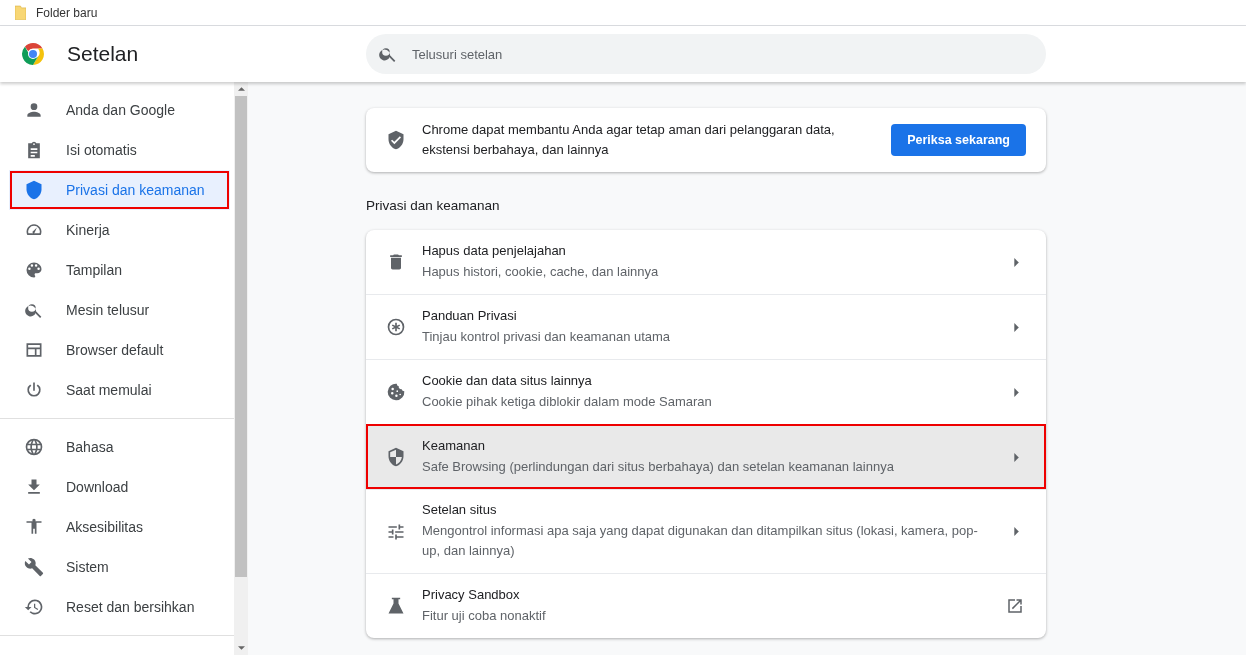 The image size is (1246, 655). I want to click on row-title: Keamanan, so click(454, 445).